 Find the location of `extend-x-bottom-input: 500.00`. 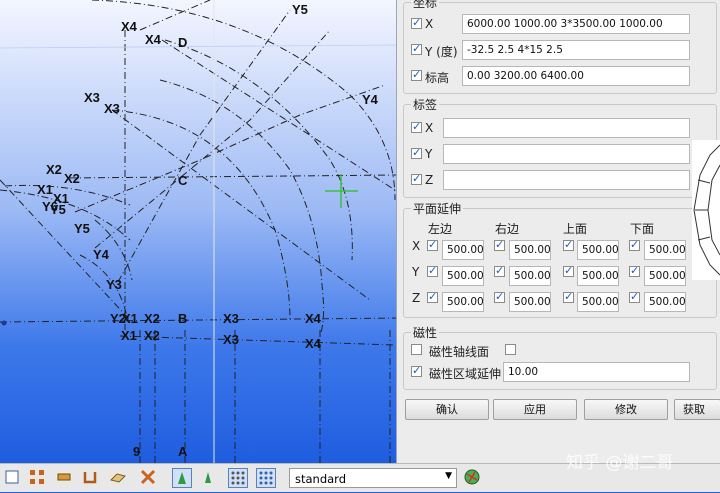

extend-x-bottom-input: 500.00 is located at coordinates (665, 250).